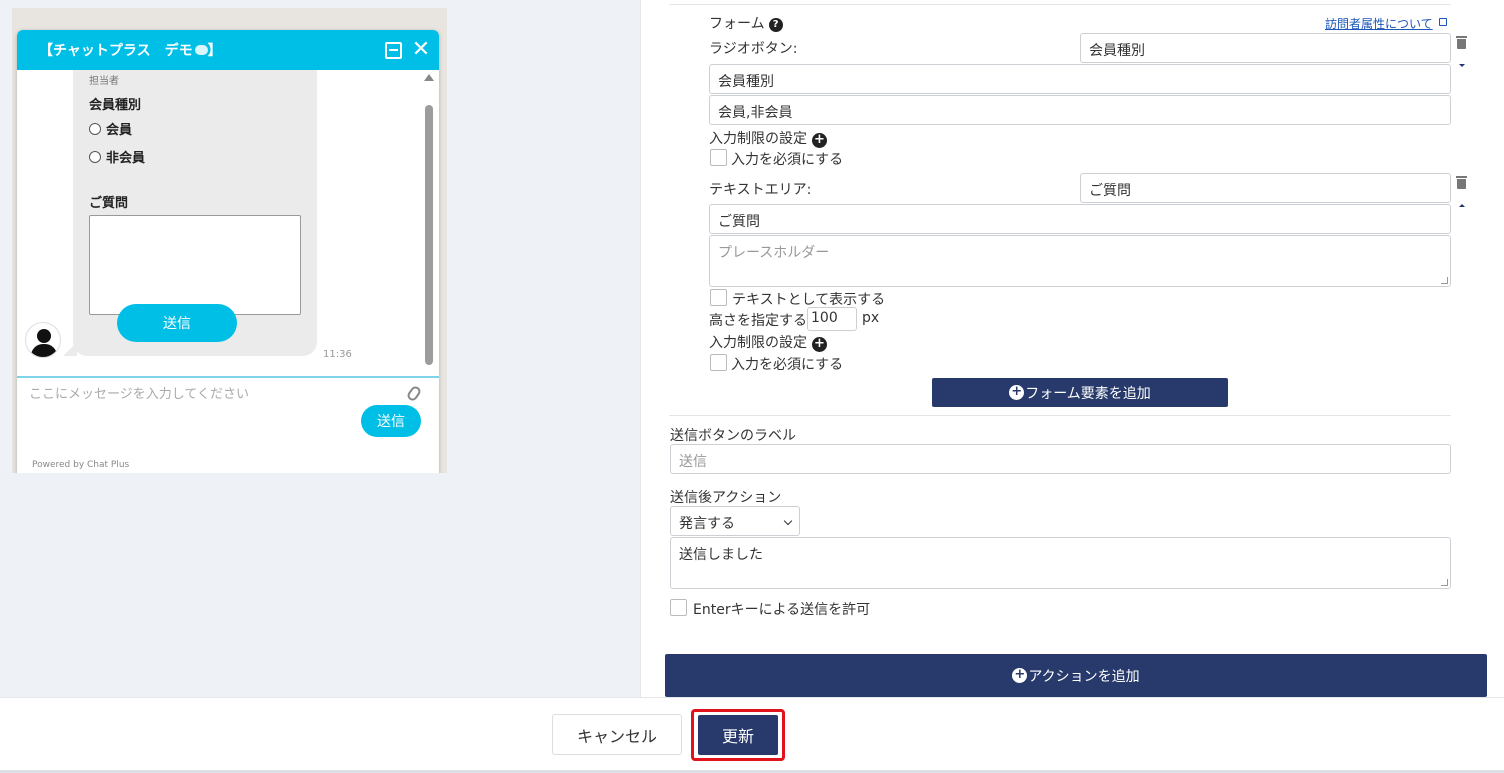  Describe the element at coordinates (104, 81) in the screenshot. I see `staff-label: 担当者` at that location.